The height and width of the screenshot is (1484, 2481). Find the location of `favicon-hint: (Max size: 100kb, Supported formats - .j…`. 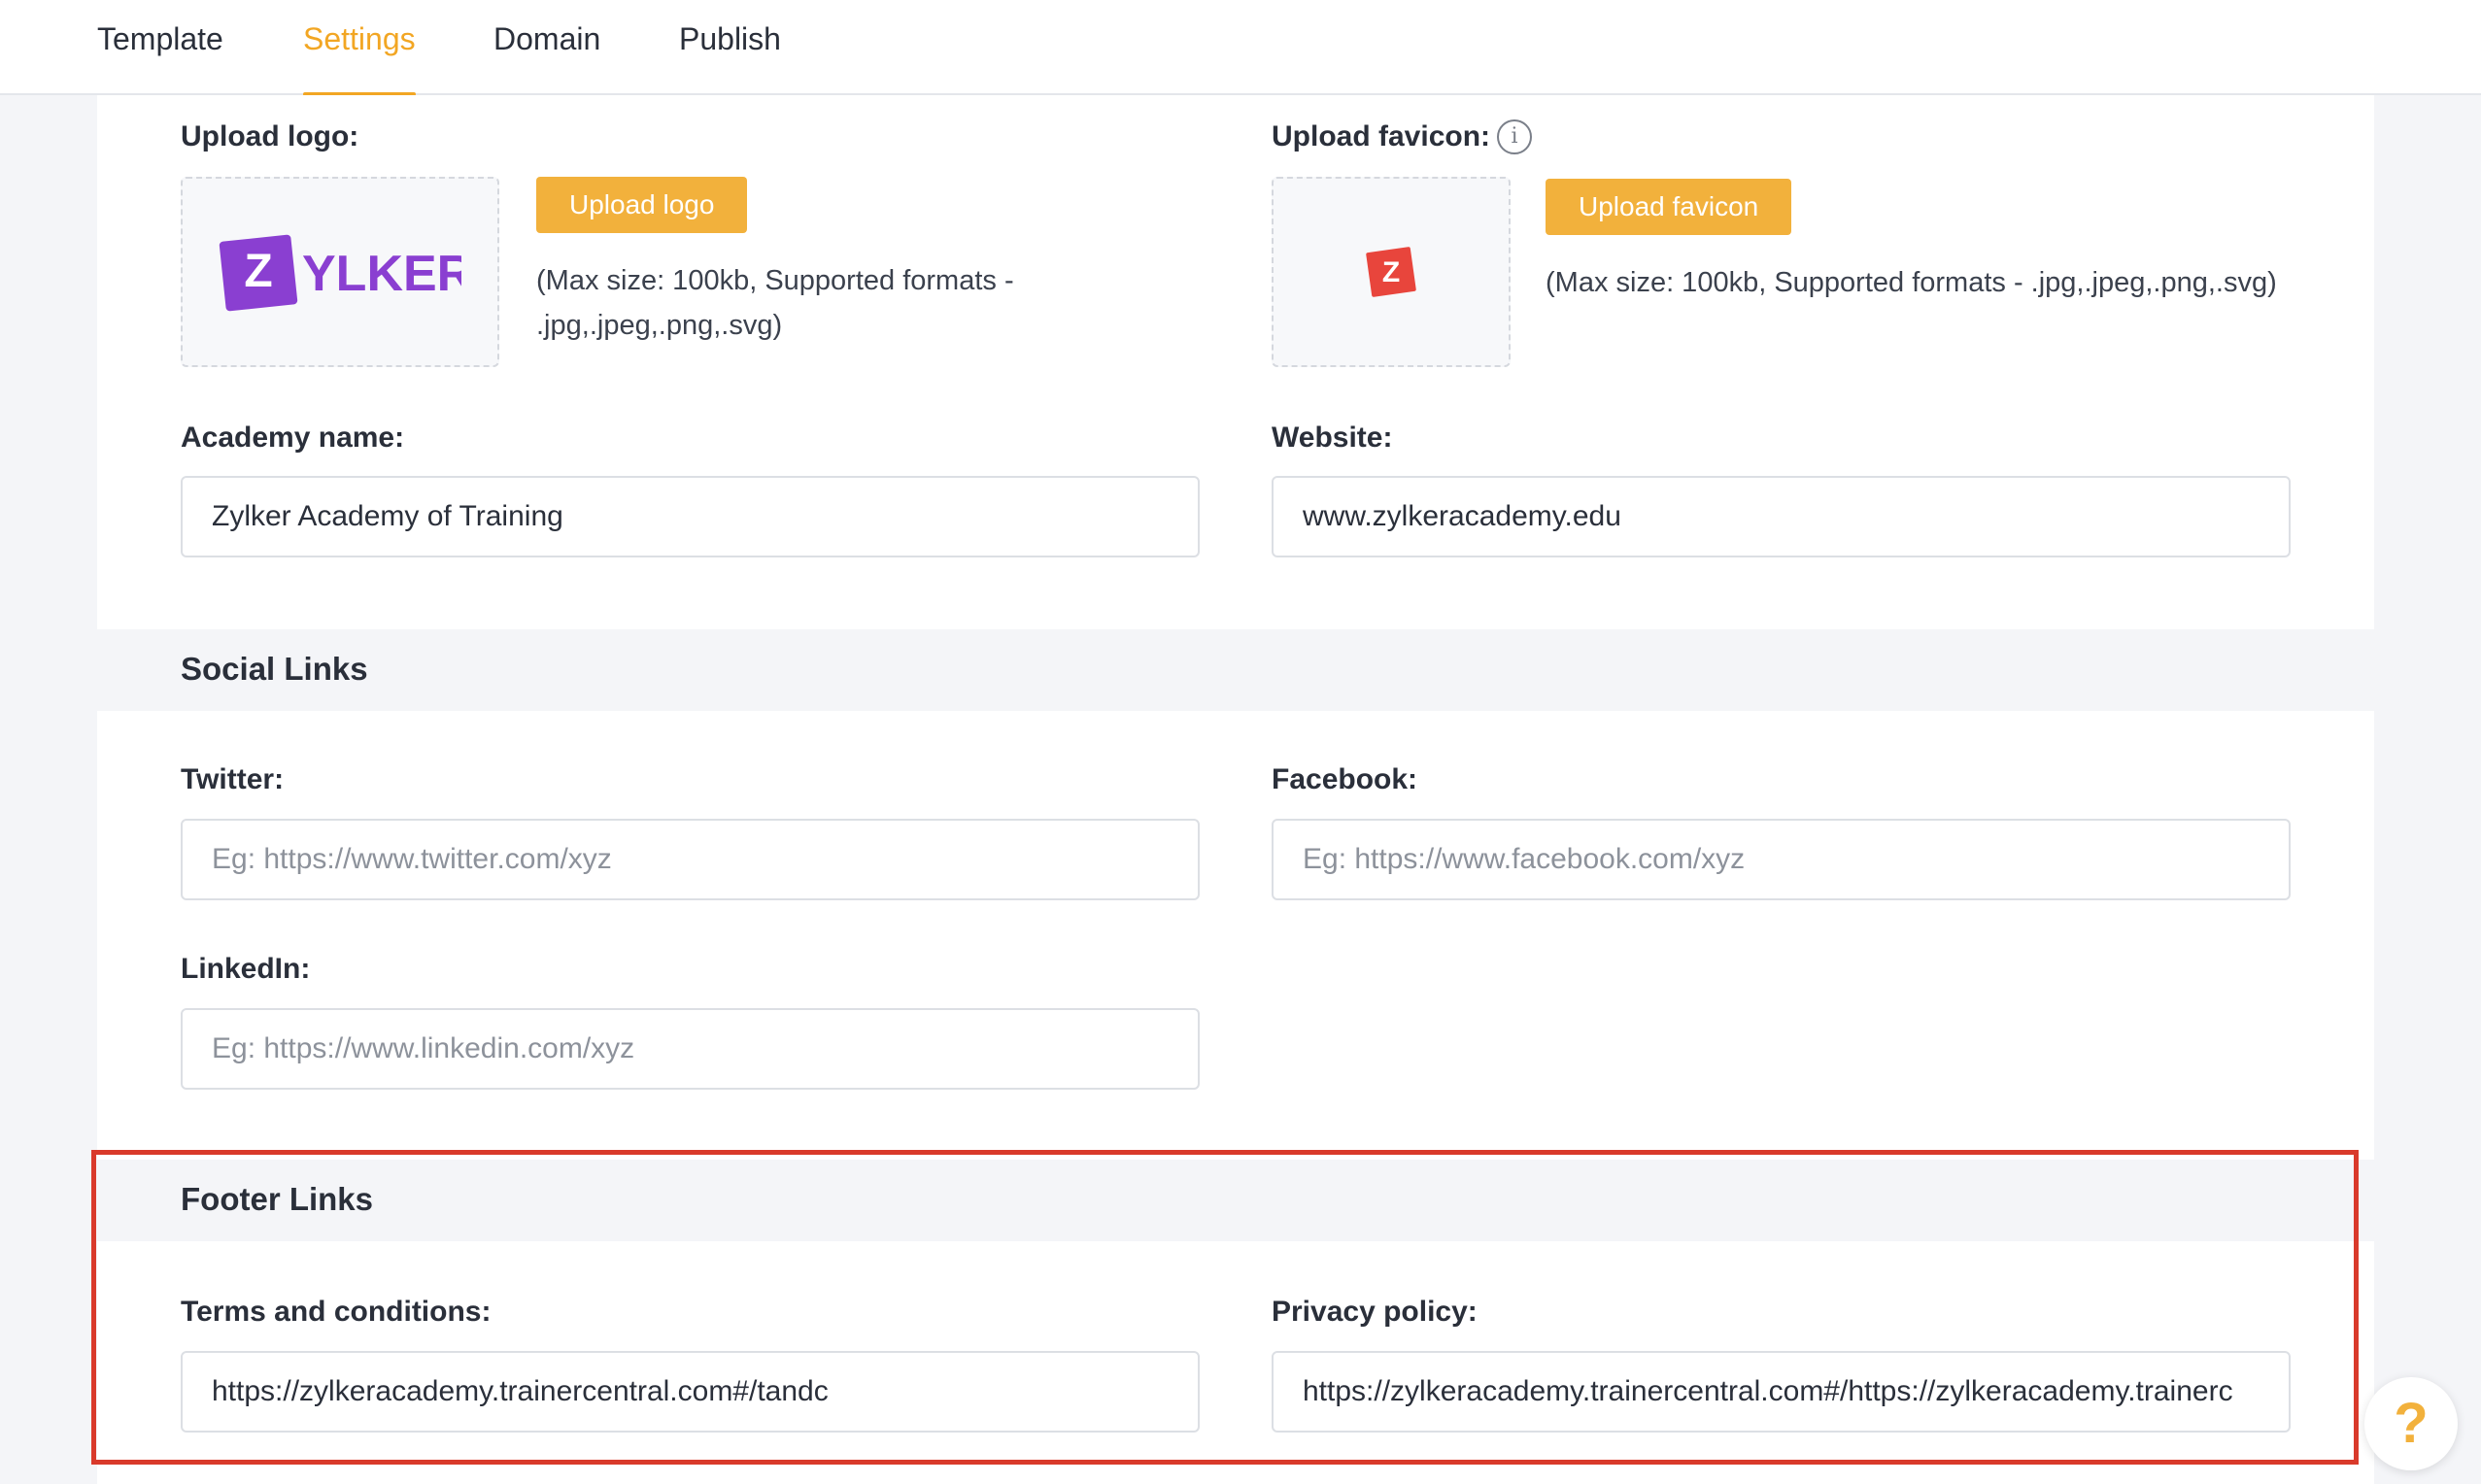

favicon-hint: (Max size: 100kb, Supported formats - .j… is located at coordinates (1912, 282).